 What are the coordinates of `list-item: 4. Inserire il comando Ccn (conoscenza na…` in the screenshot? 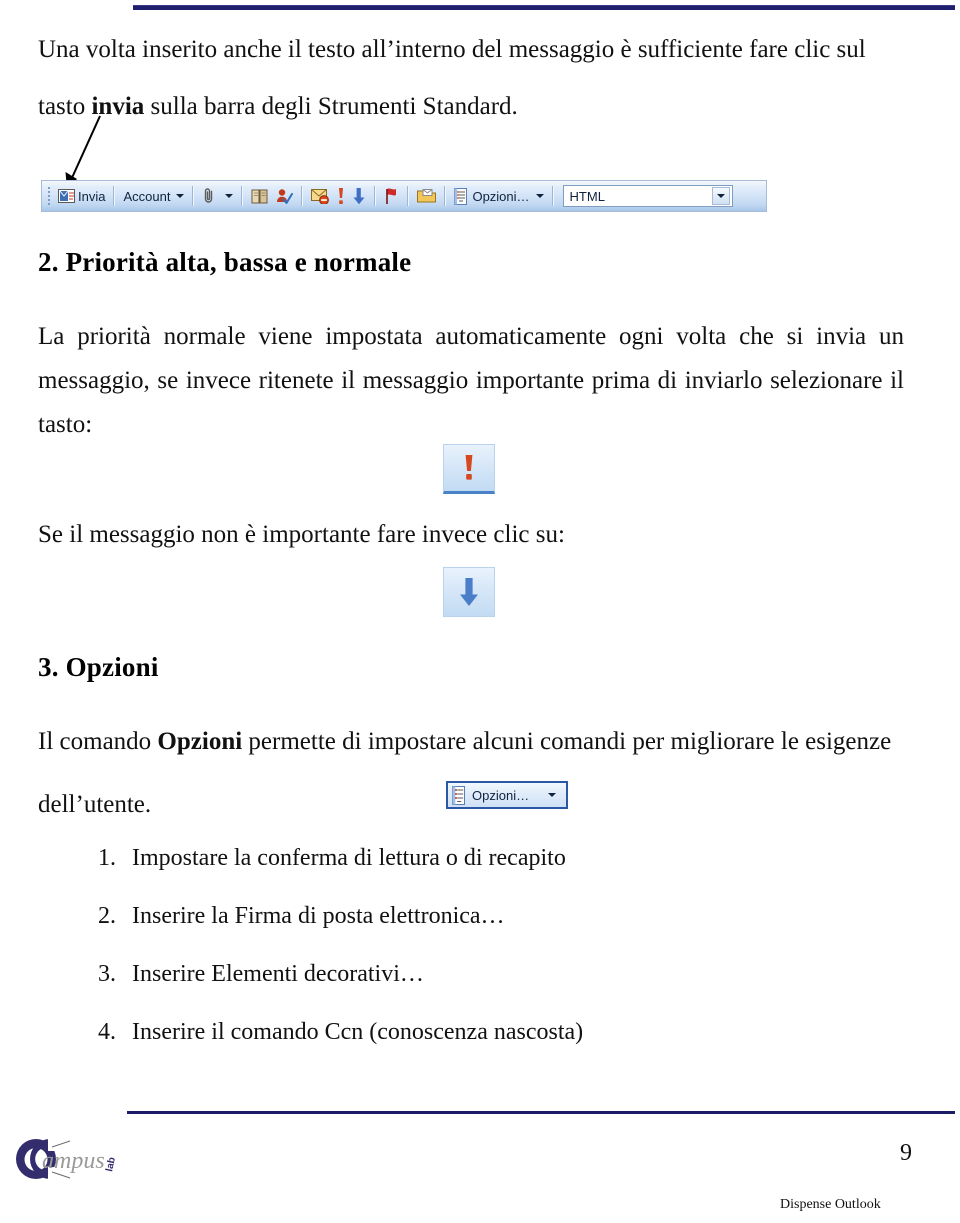 It's located at (340, 1032).